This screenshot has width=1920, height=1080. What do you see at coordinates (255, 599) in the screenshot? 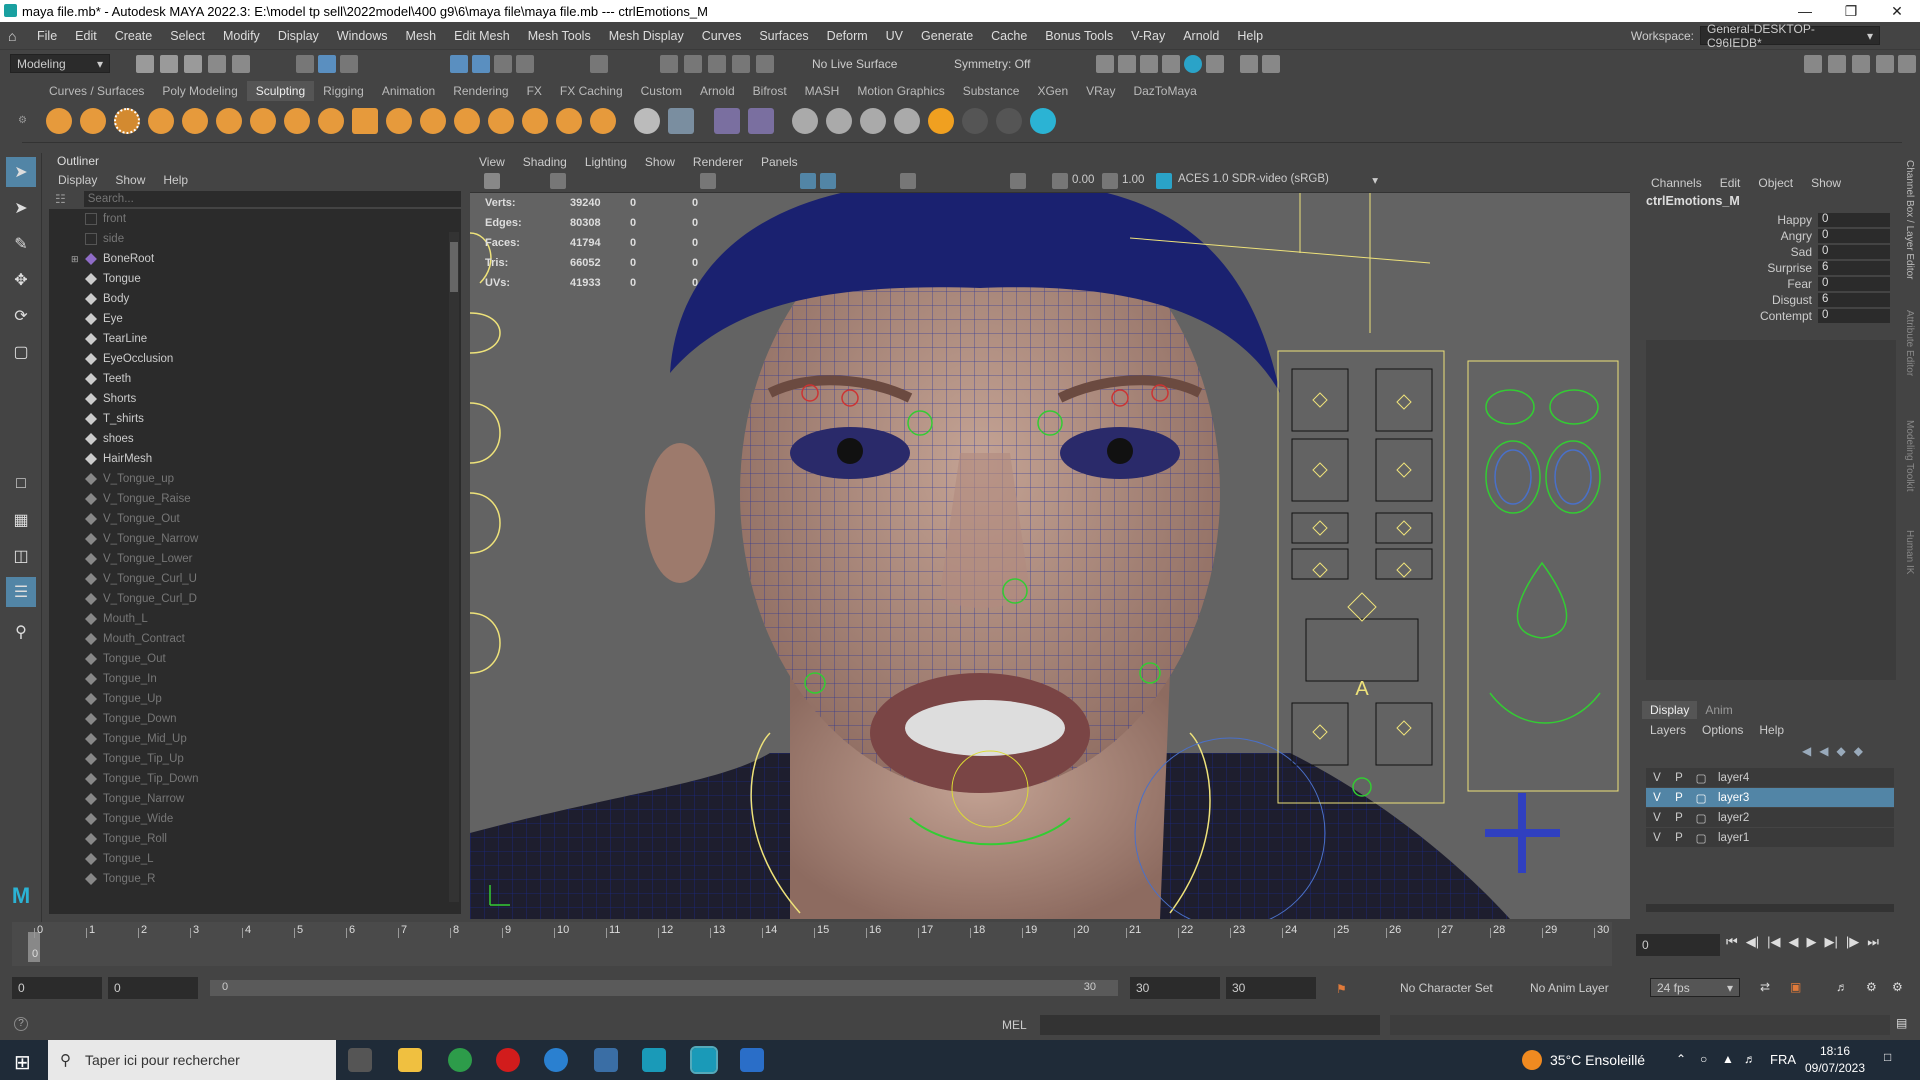
I see `list-item-v-tongue-curl-d: V_Tongue_Curl_D` at bounding box center [255, 599].